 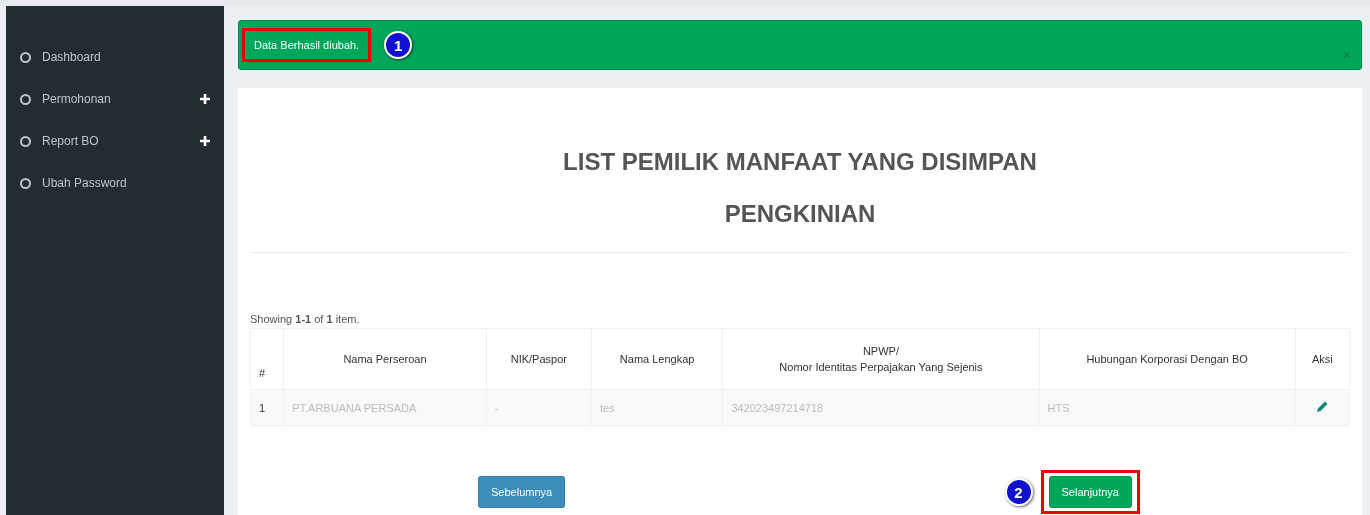 What do you see at coordinates (126, 183) in the screenshot?
I see `sidebar-item: Ubah Password` at bounding box center [126, 183].